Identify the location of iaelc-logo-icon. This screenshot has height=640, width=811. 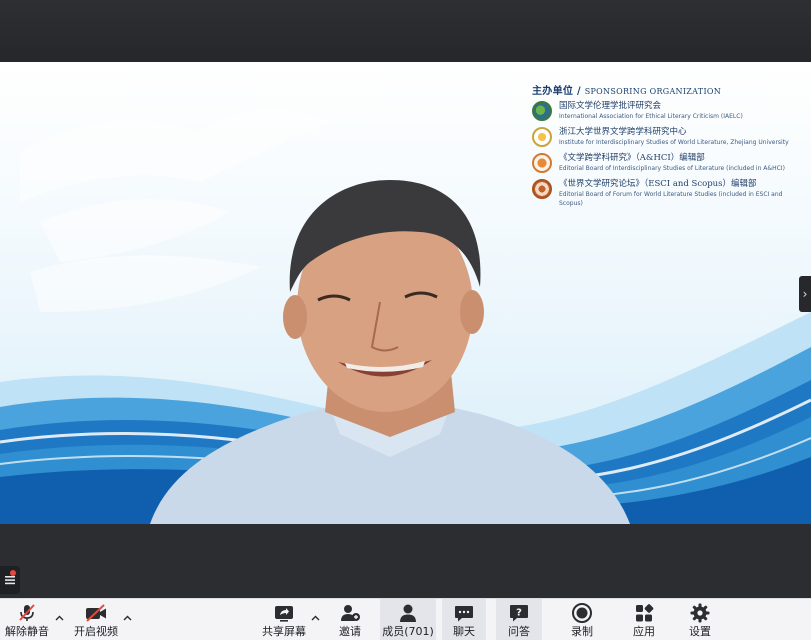
(542, 111).